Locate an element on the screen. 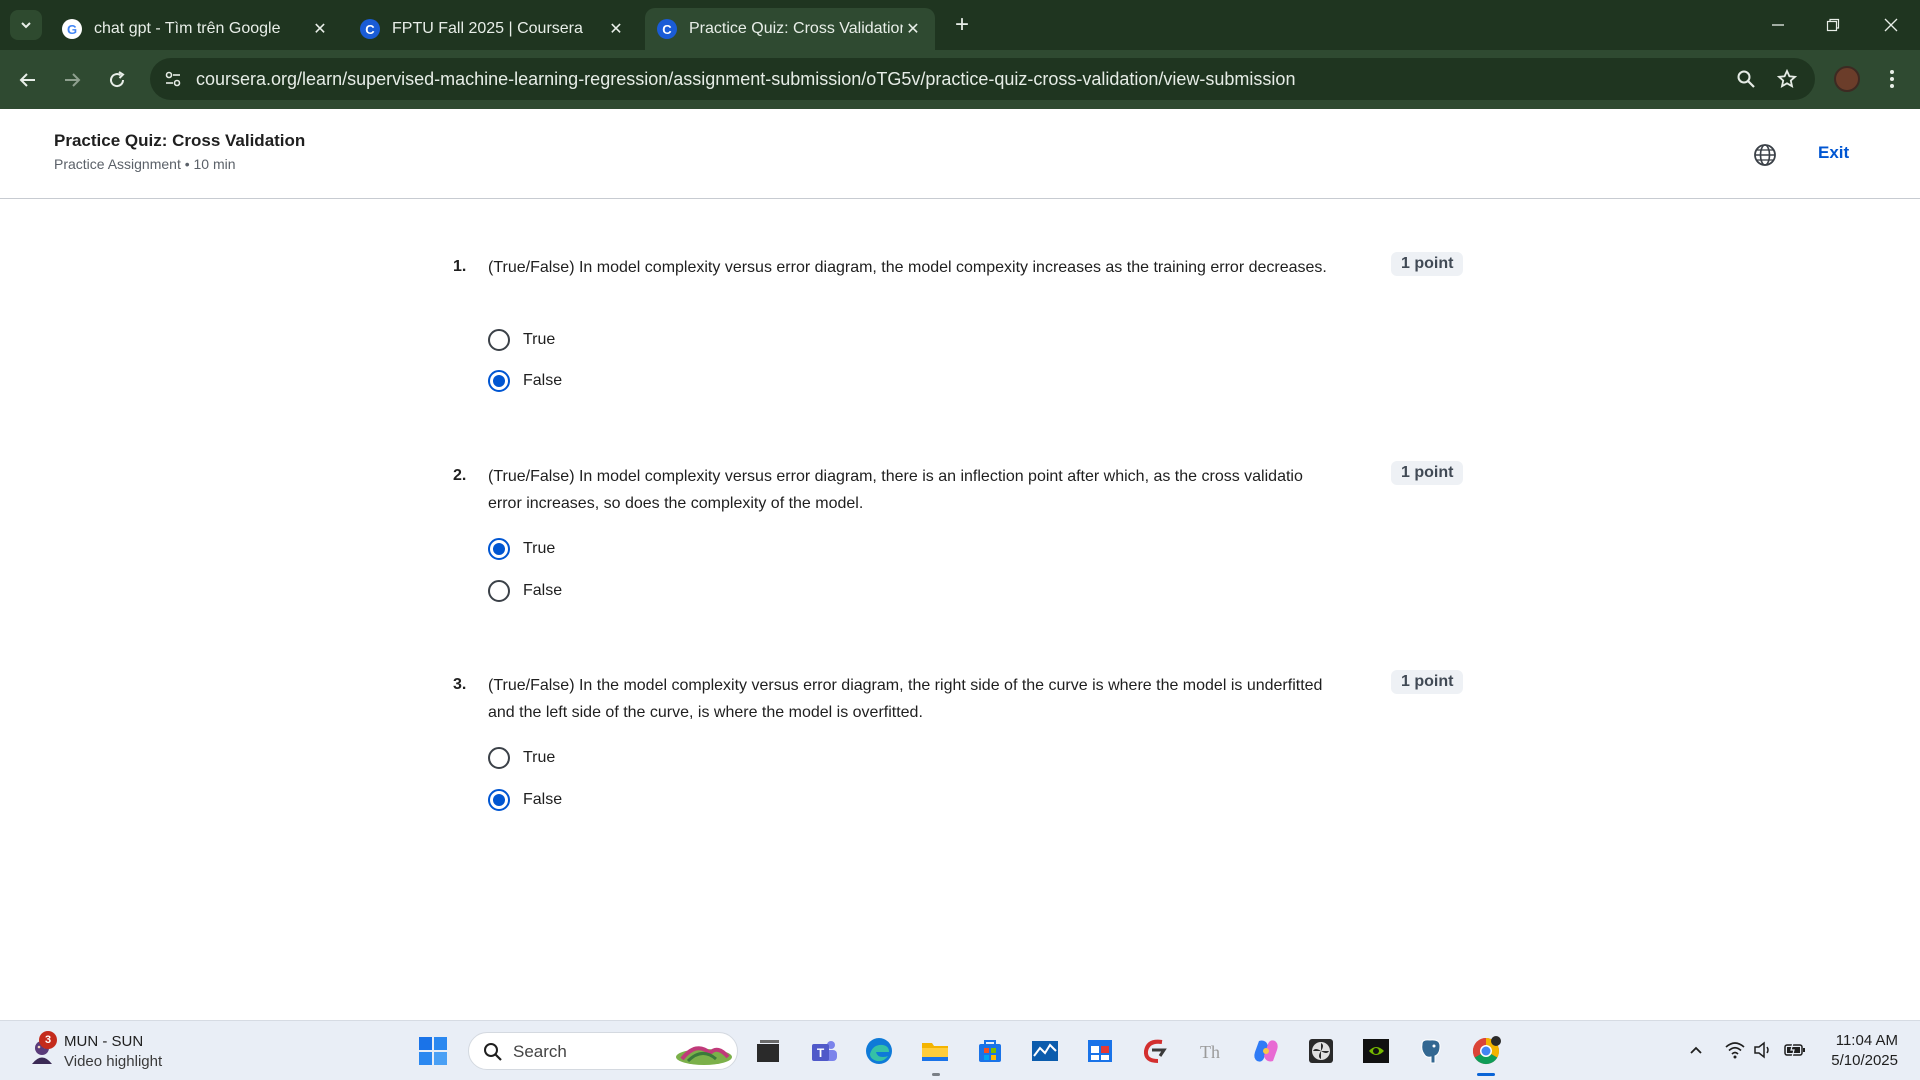  svg-text: Th is located at coordinates (1210, 1052).